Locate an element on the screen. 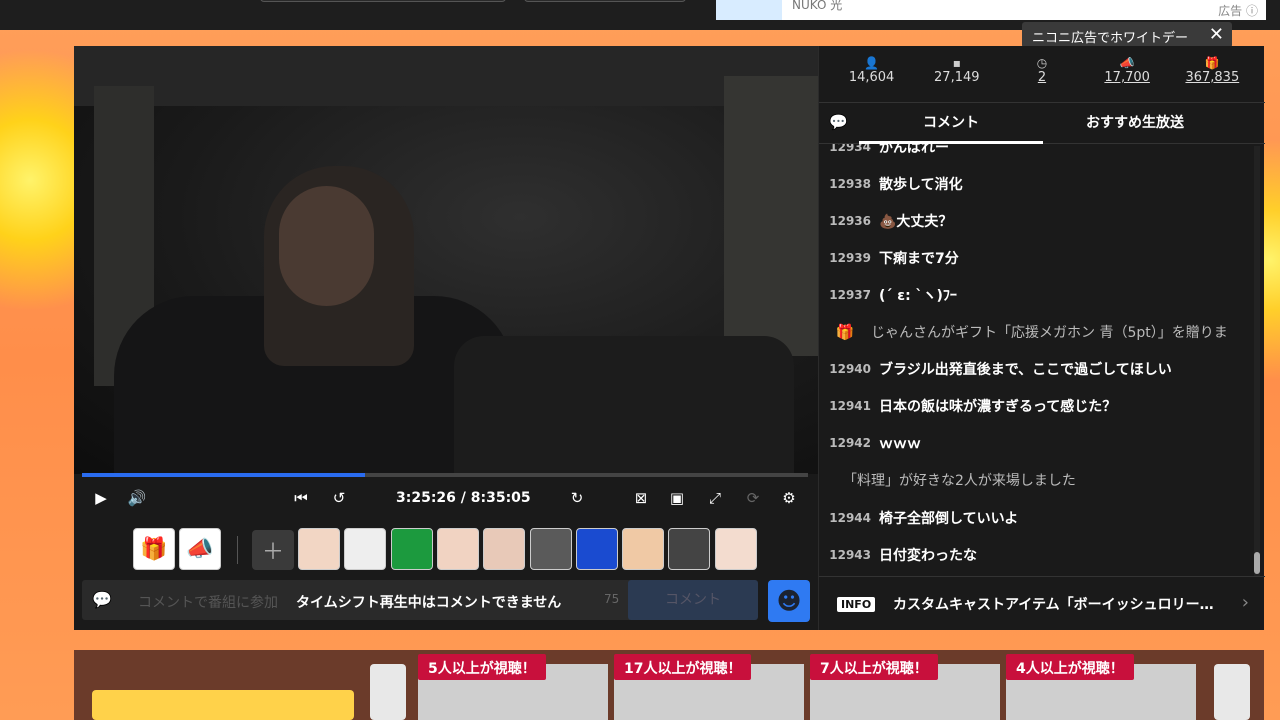 This screenshot has width=1280, height=720. comment-row: 12936 💩大丈夫？ is located at coordinates (1037, 220).